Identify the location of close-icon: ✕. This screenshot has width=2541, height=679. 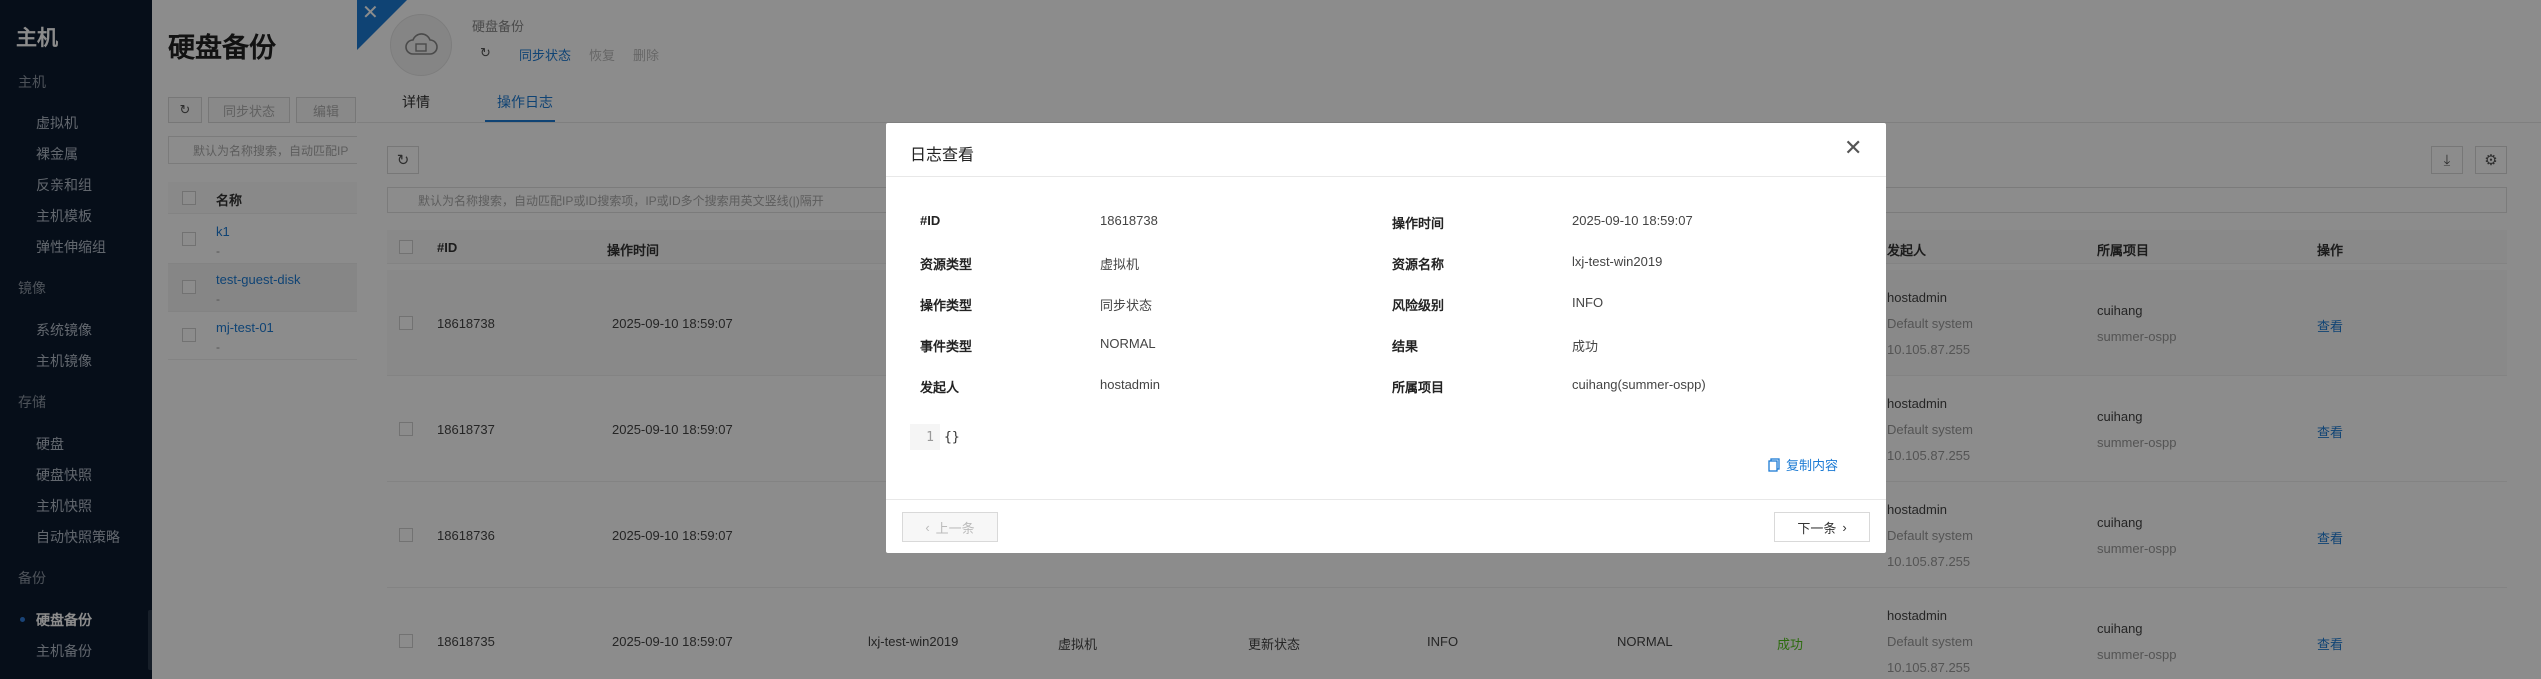
(1853, 148).